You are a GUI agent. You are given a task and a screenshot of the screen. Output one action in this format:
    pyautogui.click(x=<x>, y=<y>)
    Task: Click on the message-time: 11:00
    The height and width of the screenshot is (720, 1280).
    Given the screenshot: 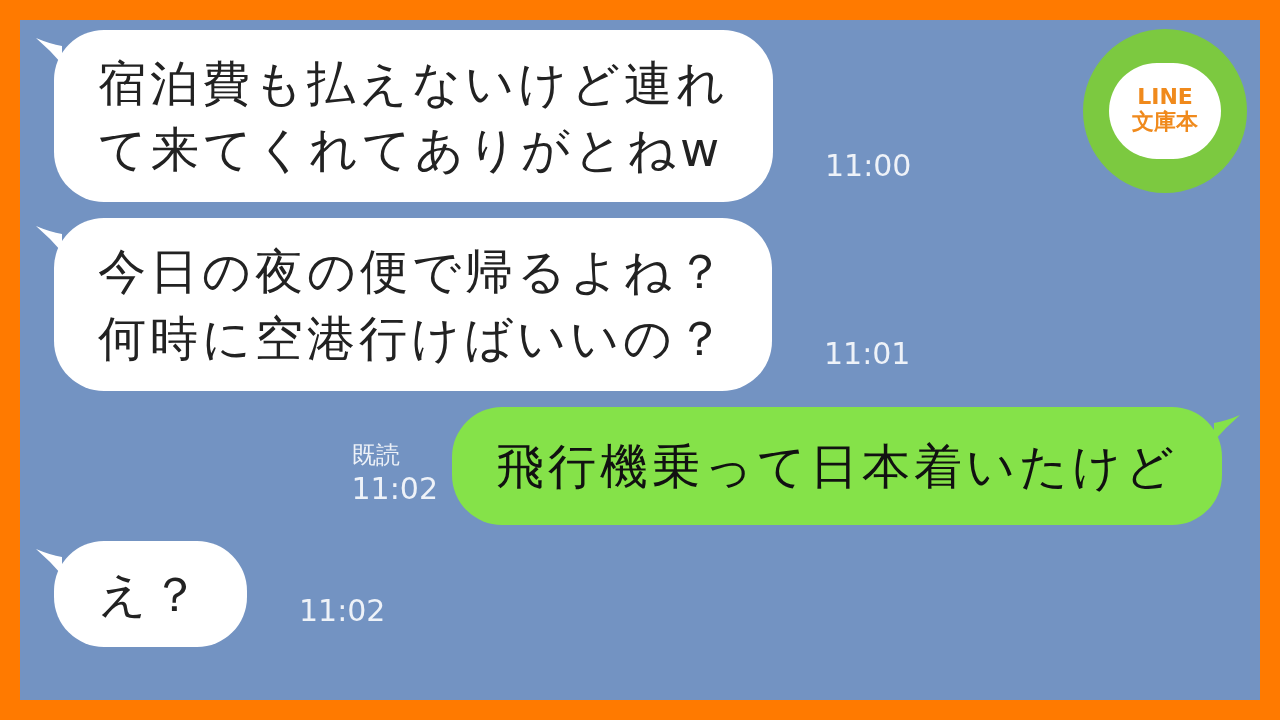 What is the action you would take?
    pyautogui.click(x=868, y=165)
    